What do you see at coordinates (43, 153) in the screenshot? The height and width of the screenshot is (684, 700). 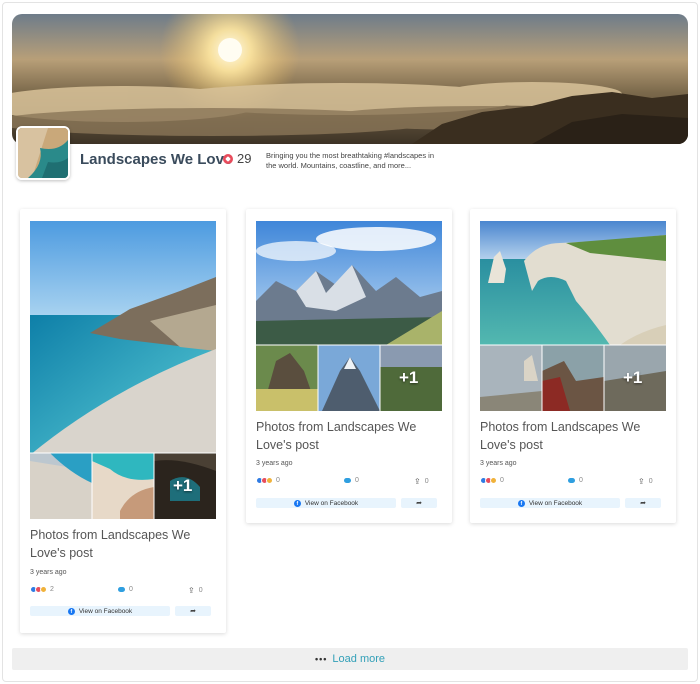 I see `page-avatar` at bounding box center [43, 153].